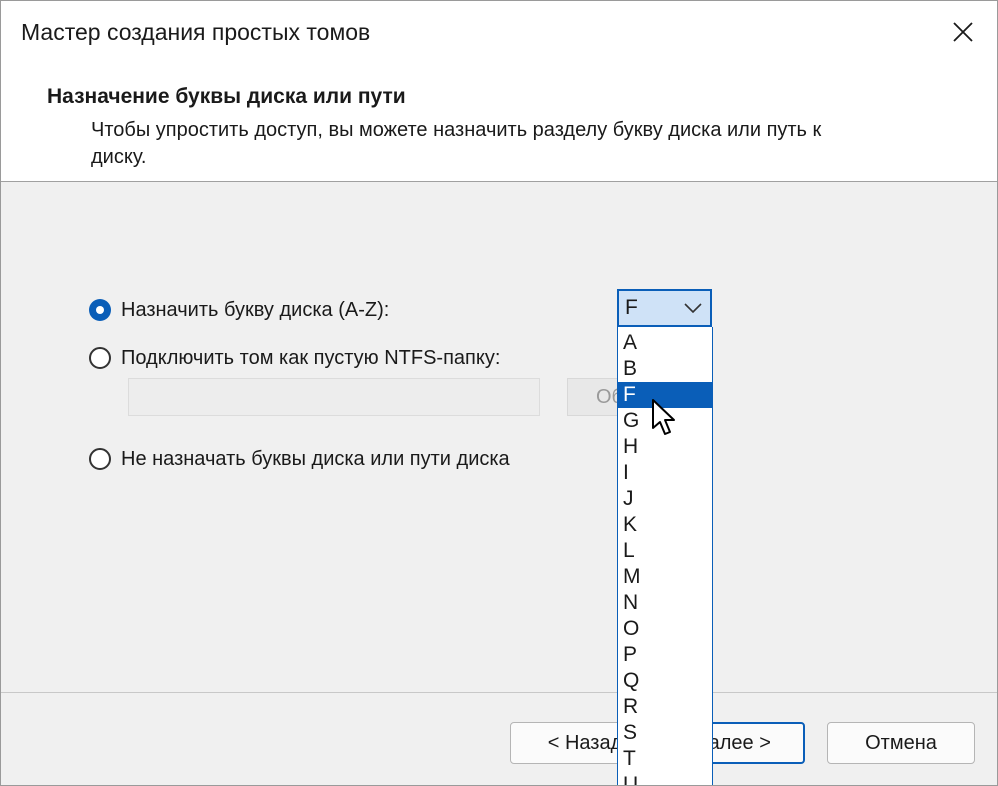  Describe the element at coordinates (663, 417) in the screenshot. I see `mouse-pointer-icon` at that location.